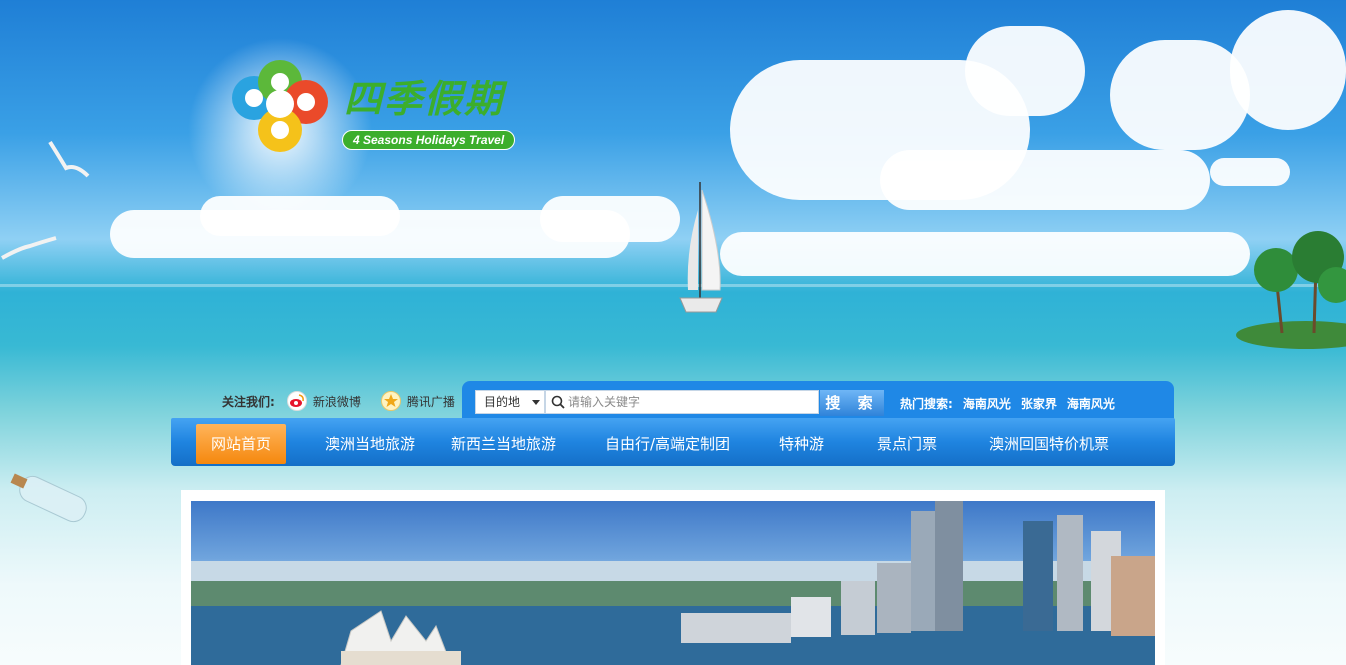 This screenshot has width=1346, height=665. What do you see at coordinates (280, 106) in the screenshot?
I see `flower-logo-icon` at bounding box center [280, 106].